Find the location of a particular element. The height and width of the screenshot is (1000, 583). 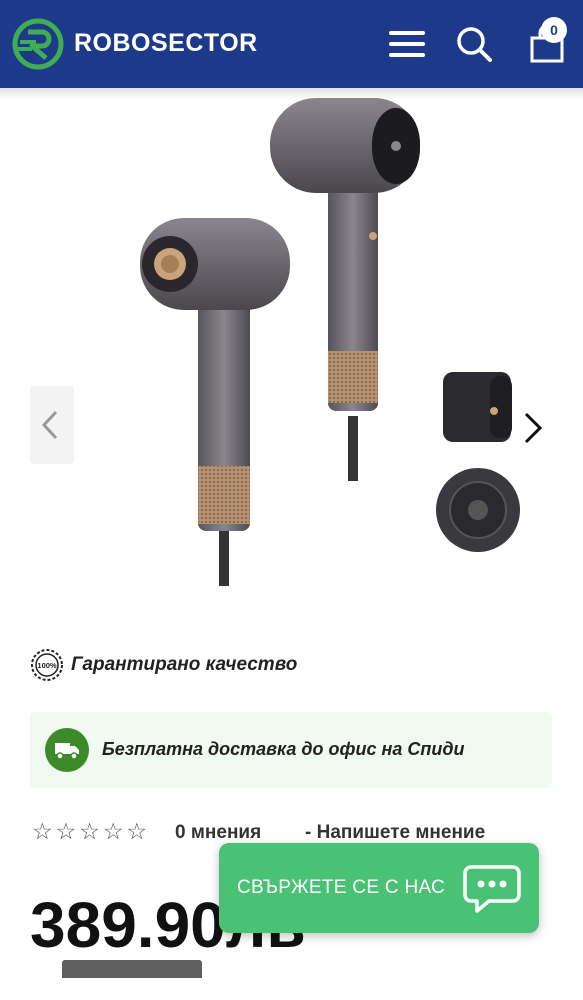

search-icon is located at coordinates (474, 44).